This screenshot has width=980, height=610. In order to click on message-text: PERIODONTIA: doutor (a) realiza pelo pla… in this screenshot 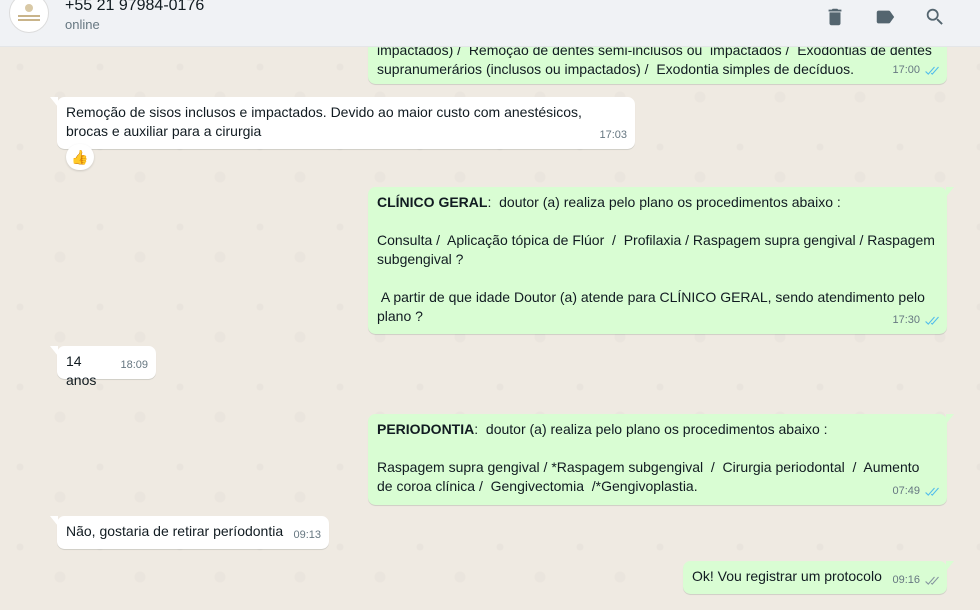, I will do `click(657, 429)`.